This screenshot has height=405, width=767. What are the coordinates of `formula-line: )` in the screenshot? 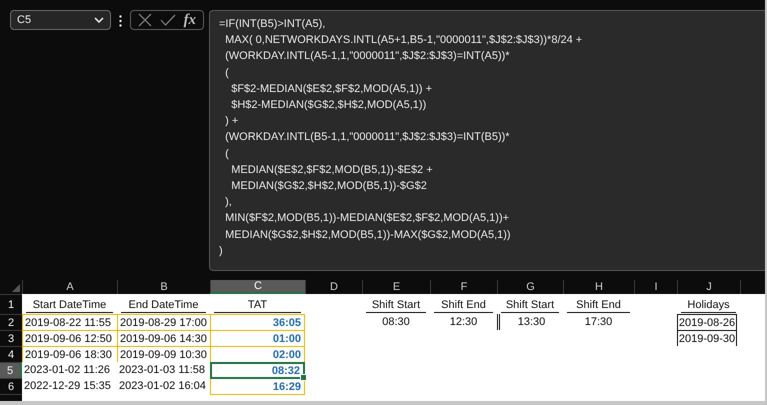 It's located at (221, 251).